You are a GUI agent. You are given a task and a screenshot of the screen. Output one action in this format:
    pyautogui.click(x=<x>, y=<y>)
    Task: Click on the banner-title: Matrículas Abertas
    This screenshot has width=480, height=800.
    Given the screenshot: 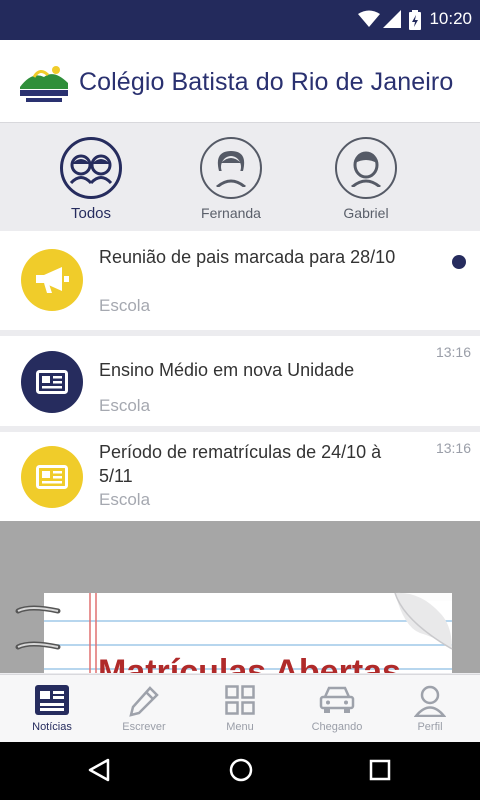 What is the action you would take?
    pyautogui.click(x=249, y=663)
    